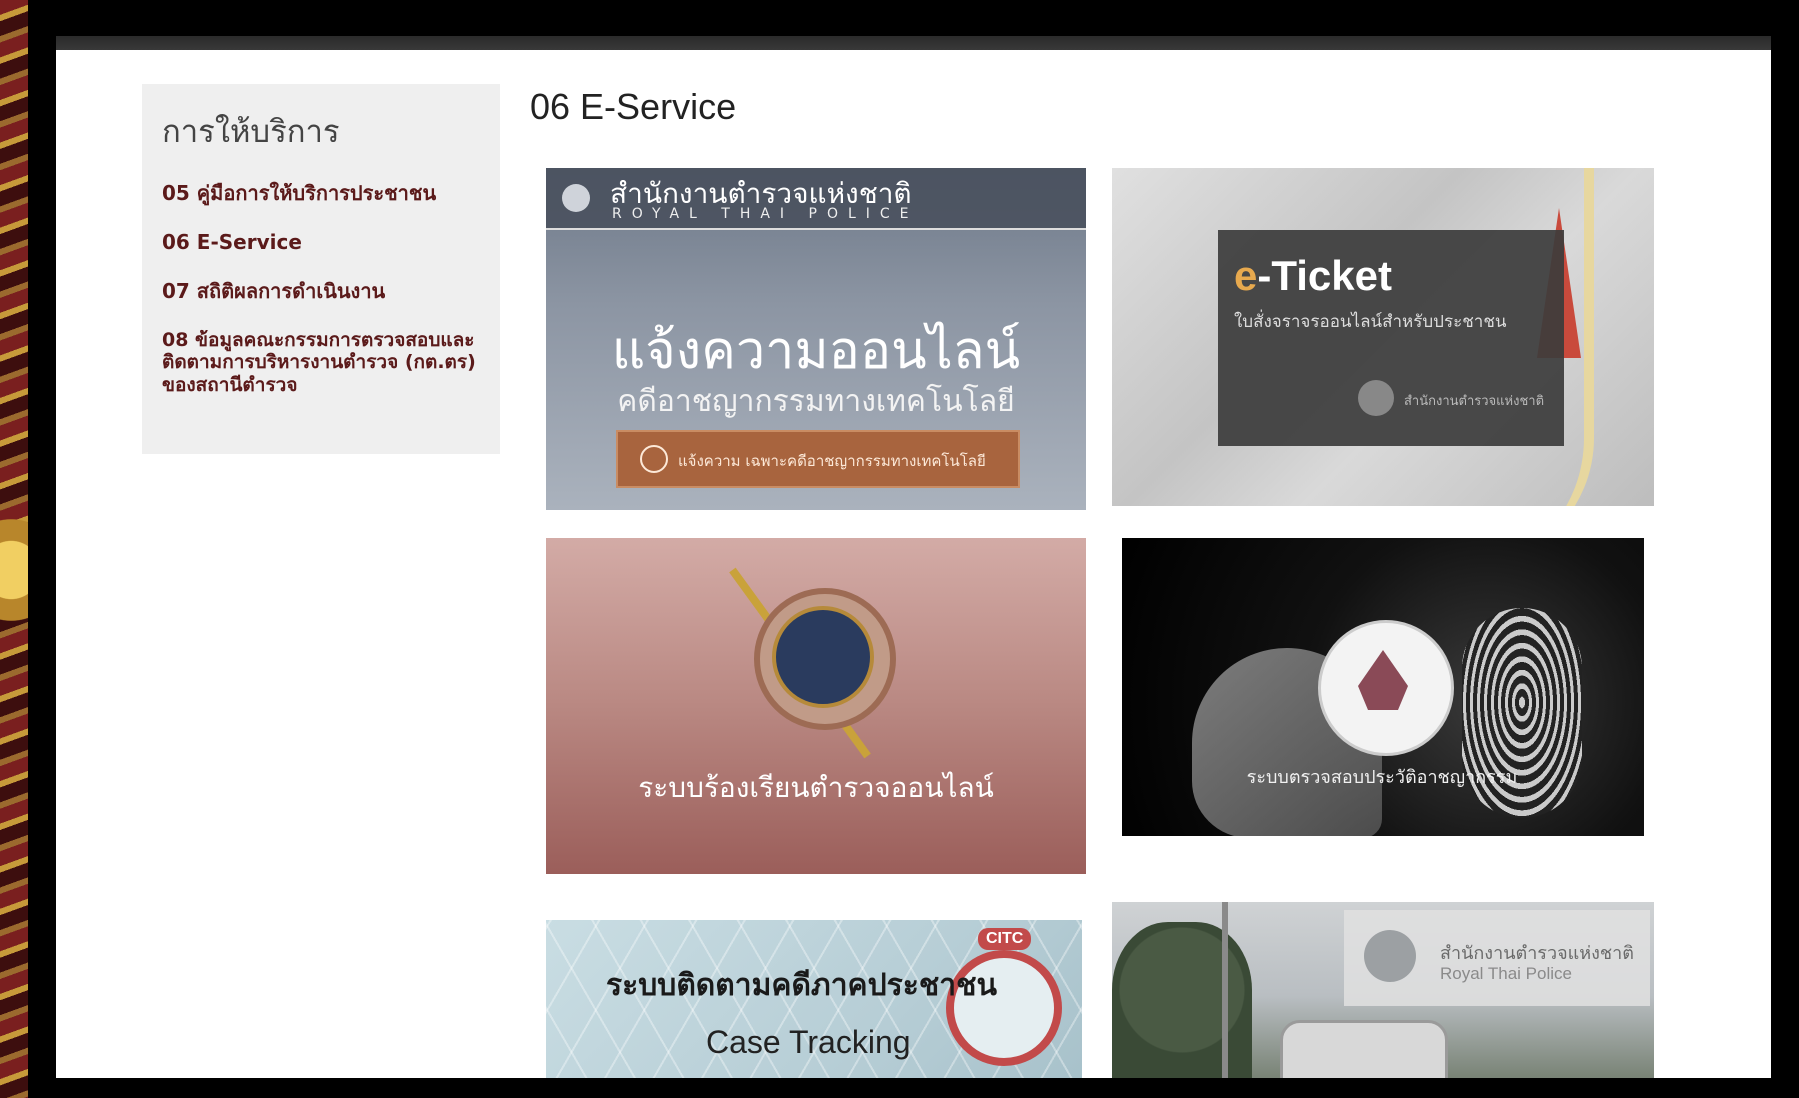  I want to click on decorative-border, so click(14, 549).